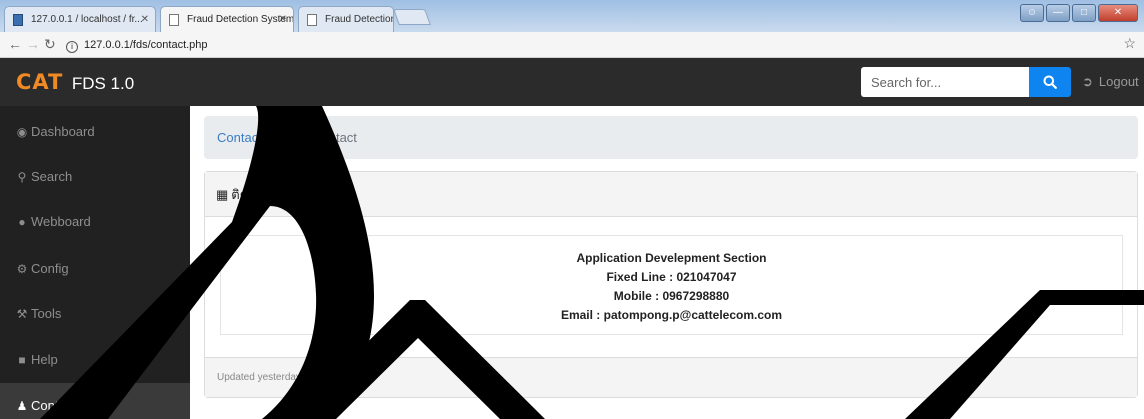 This screenshot has width=1144, height=419. Describe the element at coordinates (671, 258) in the screenshot. I see `section-name: Application Develepment Section` at that location.